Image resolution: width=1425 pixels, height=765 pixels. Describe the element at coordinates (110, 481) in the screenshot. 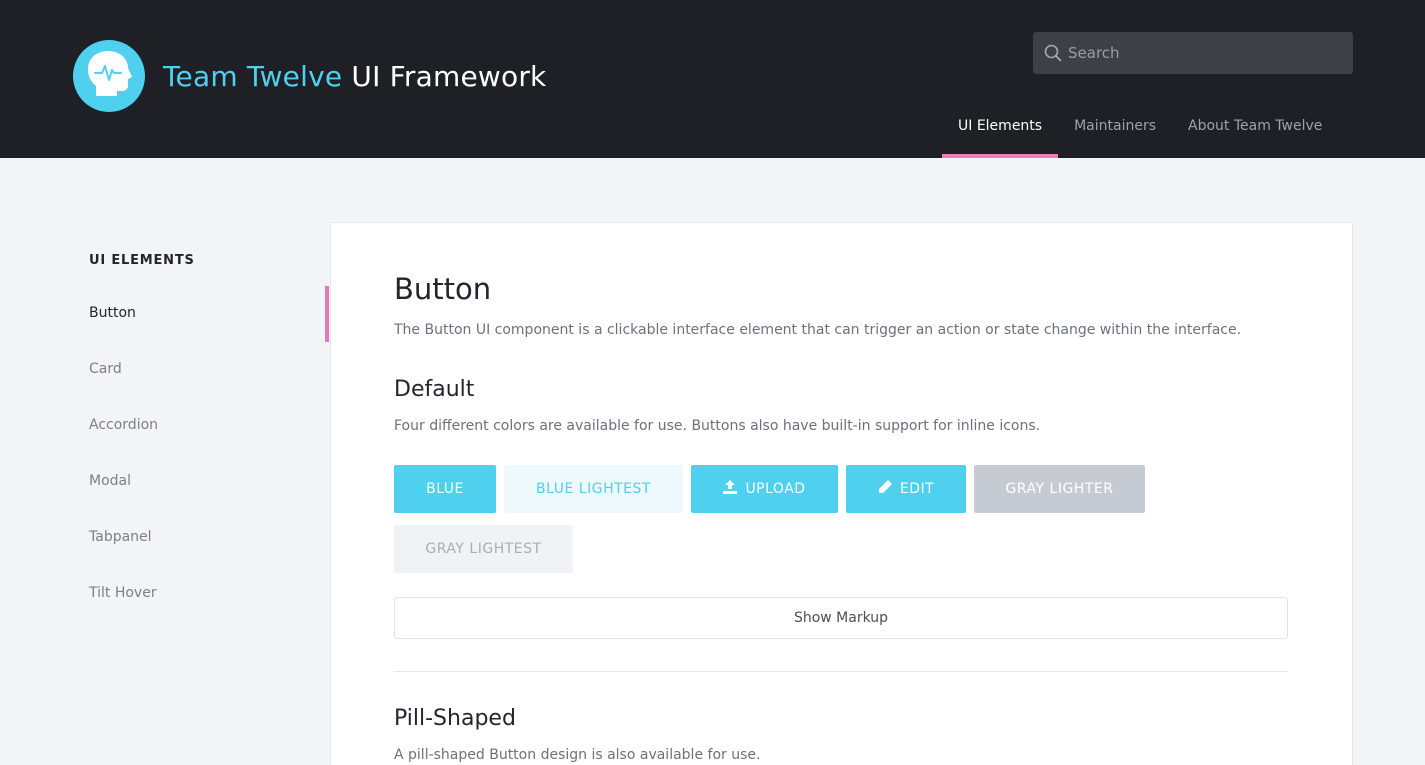

I see `sidebar-item-modal: Modal` at that location.